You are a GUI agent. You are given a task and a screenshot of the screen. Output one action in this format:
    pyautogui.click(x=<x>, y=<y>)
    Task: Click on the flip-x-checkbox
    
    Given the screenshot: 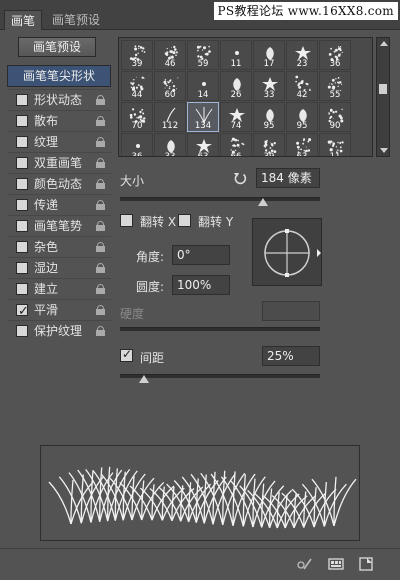 What is the action you would take?
    pyautogui.click(x=126, y=220)
    